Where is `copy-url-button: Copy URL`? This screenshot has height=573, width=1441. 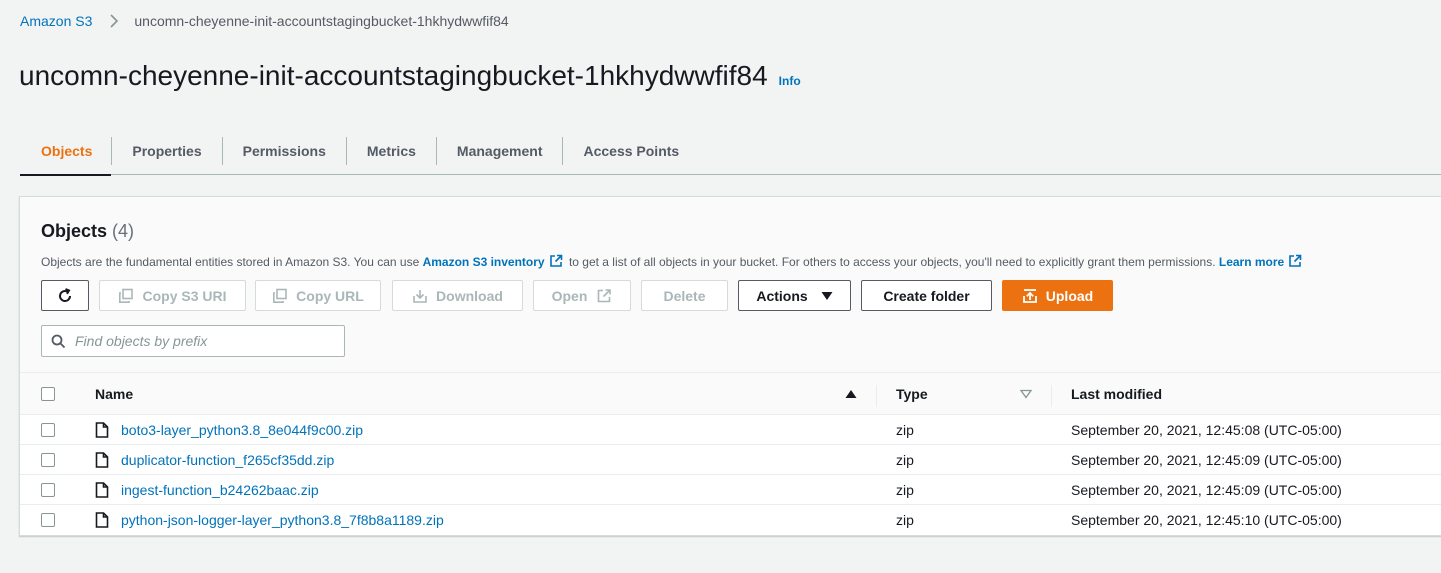 copy-url-button: Copy URL is located at coordinates (318, 295).